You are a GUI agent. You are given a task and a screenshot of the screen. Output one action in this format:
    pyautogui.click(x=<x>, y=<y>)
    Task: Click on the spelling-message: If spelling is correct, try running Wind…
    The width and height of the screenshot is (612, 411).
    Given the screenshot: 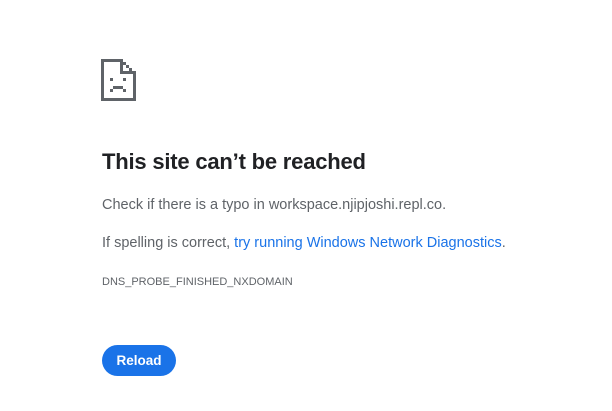 What is the action you would take?
    pyautogui.click(x=304, y=243)
    